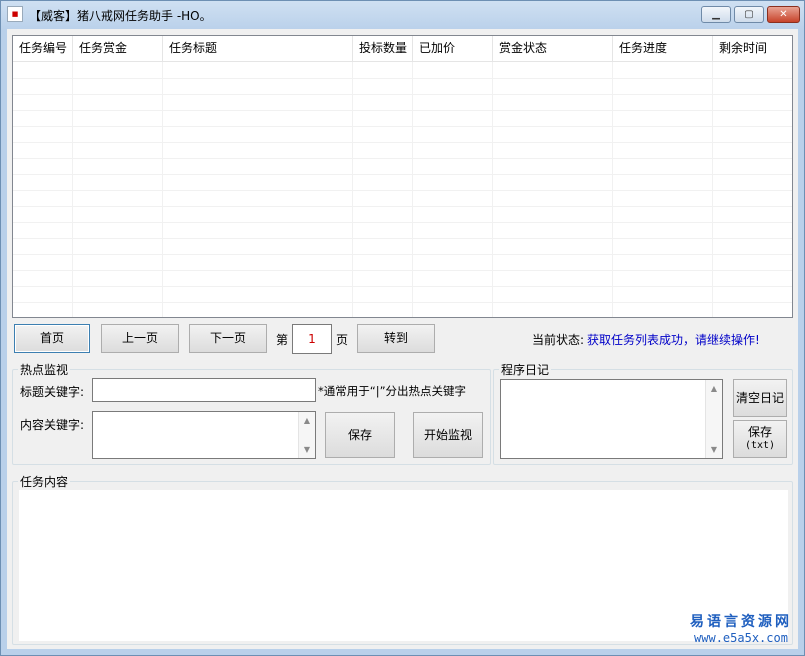  I want to click on save-log-format-label: (txt), so click(760, 445).